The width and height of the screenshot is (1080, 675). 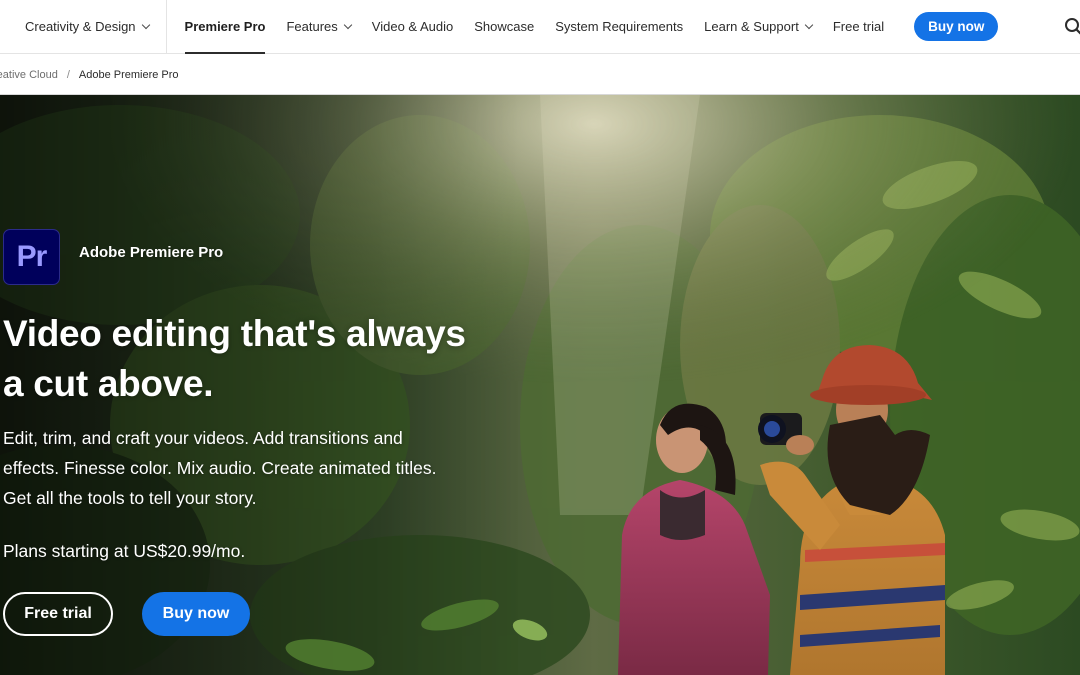 What do you see at coordinates (130, 498) in the screenshot?
I see `description-line-3: Get all the tools to tell your story.` at bounding box center [130, 498].